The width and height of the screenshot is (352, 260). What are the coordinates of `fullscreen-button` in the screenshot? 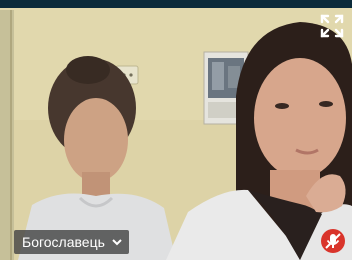 It's located at (332, 26).